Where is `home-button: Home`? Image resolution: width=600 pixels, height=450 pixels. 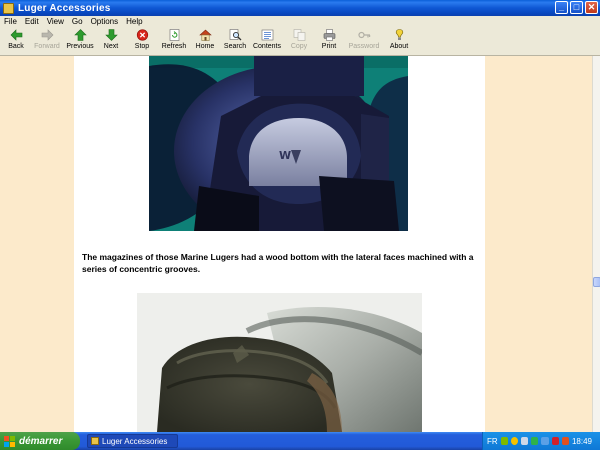 home-button: Home is located at coordinates (205, 41).